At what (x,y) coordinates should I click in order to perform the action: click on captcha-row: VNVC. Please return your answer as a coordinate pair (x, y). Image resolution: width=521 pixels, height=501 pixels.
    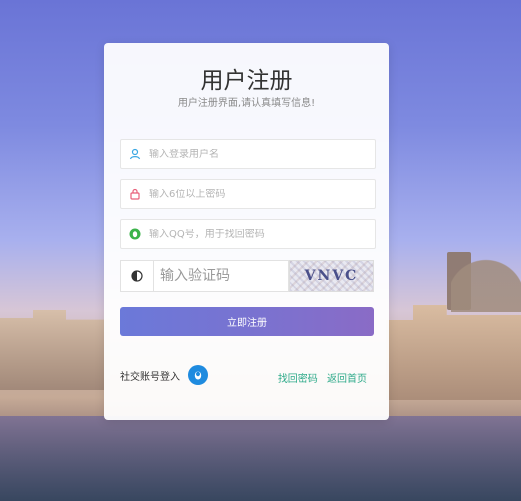
    Looking at the image, I should click on (247, 276).